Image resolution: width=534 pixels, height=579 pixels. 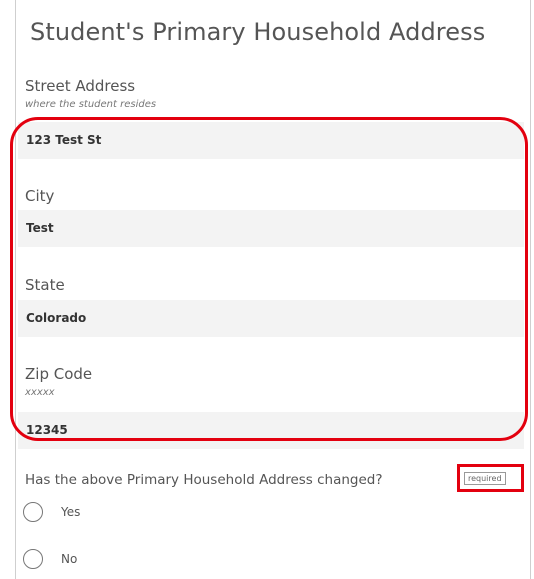 What do you see at coordinates (71, 512) in the screenshot?
I see `radio-label-yes: Yes` at bounding box center [71, 512].